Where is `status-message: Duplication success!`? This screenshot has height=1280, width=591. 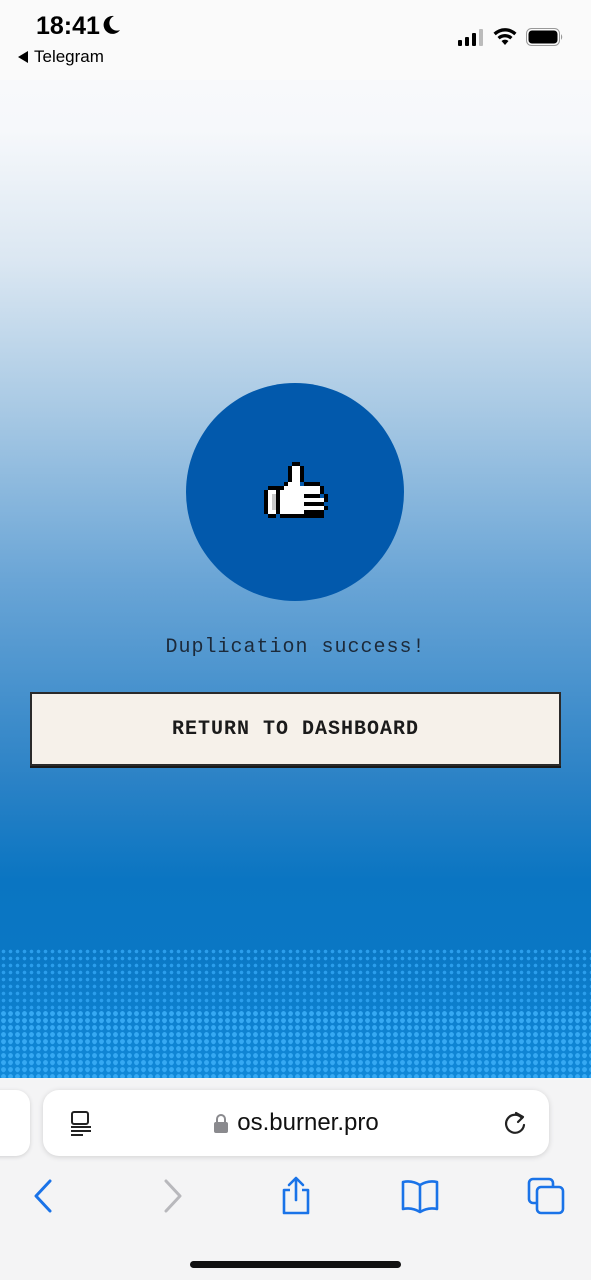 status-message: Duplication success! is located at coordinates (295, 647).